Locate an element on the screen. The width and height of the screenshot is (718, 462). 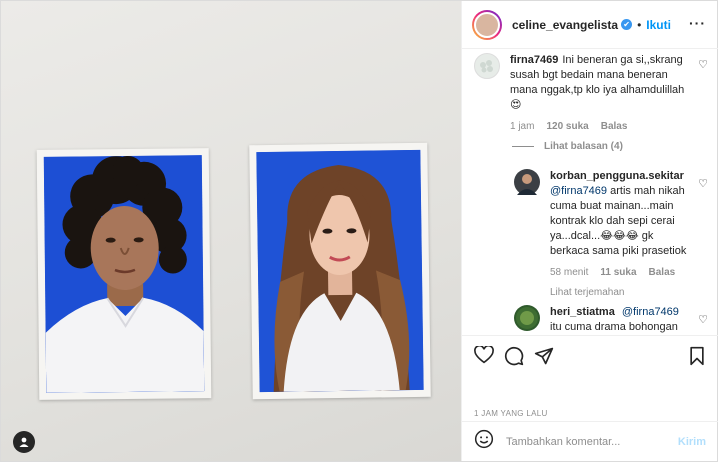
comment-emoji: 😍 is located at coordinates (516, 105).